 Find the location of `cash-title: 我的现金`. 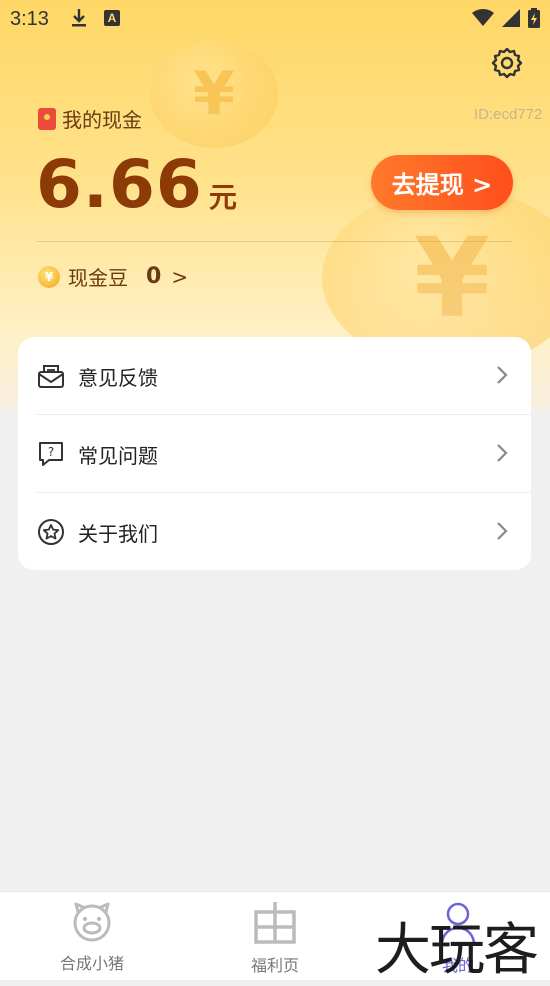

cash-title: 我的现金 is located at coordinates (90, 118).